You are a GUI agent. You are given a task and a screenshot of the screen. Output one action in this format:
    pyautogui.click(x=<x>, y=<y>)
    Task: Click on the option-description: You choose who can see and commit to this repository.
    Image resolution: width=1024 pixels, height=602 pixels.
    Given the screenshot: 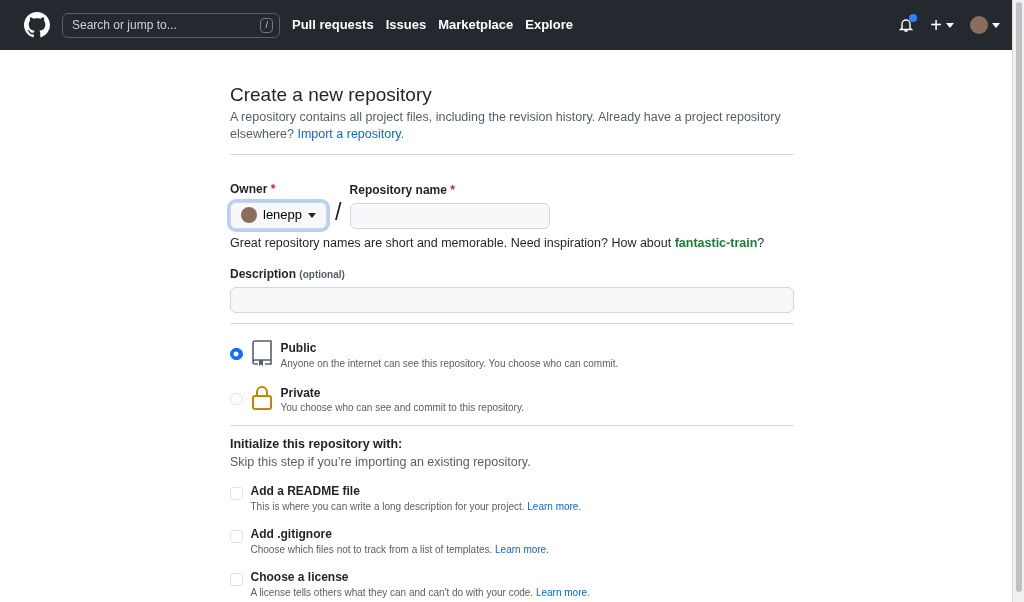 What is the action you would take?
    pyautogui.click(x=402, y=408)
    